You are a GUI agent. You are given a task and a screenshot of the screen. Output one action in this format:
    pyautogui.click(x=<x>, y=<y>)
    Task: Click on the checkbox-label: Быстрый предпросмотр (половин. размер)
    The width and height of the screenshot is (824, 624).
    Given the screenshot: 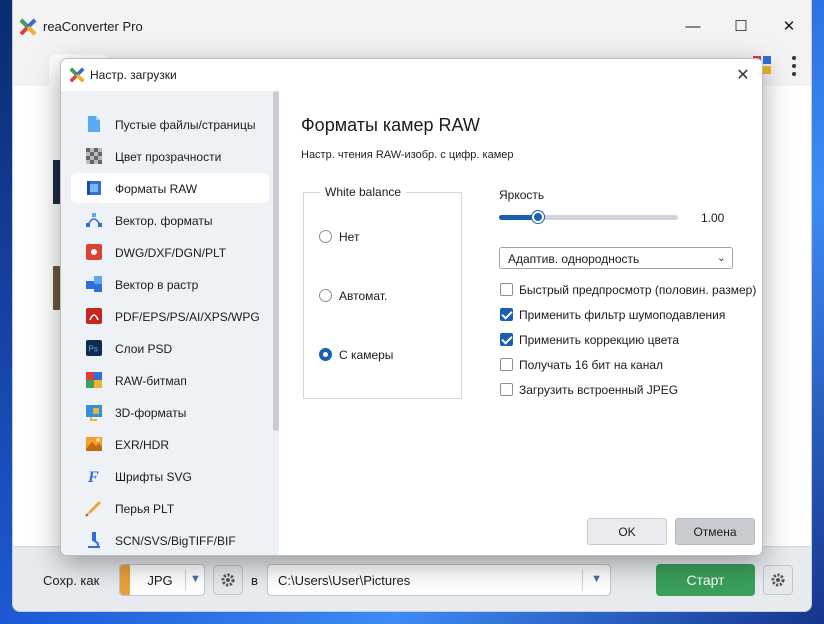 What is the action you would take?
    pyautogui.click(x=638, y=290)
    